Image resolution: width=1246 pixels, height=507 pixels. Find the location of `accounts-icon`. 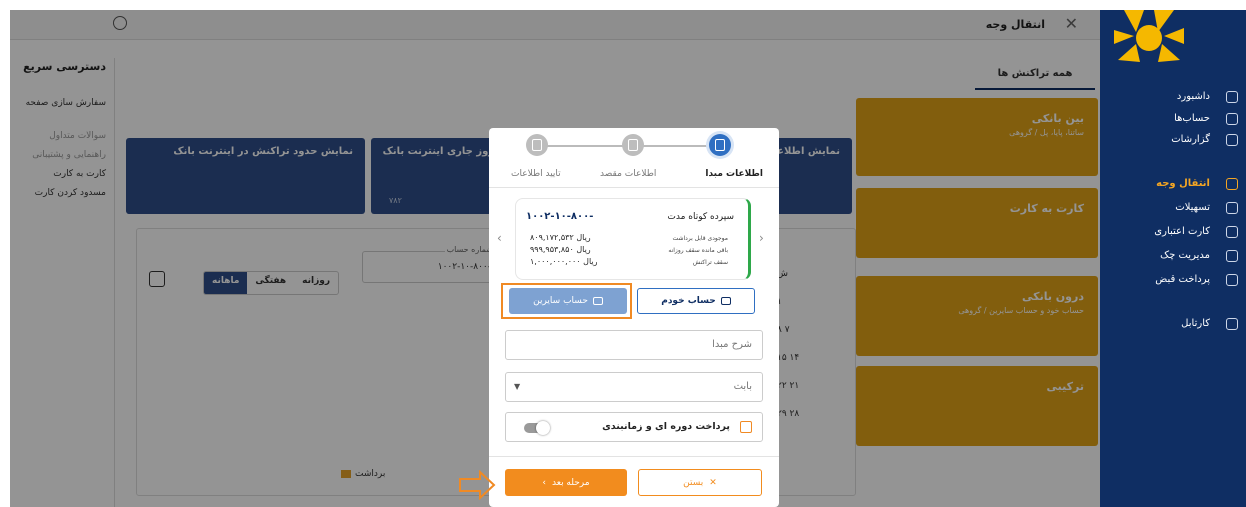

accounts-icon is located at coordinates (1232, 119).